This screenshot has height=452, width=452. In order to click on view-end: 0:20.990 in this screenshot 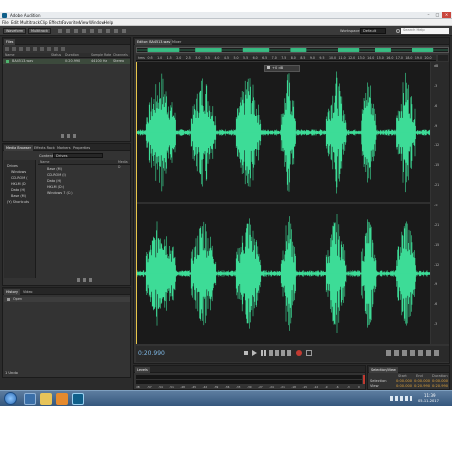, I will do `click(422, 386)`.